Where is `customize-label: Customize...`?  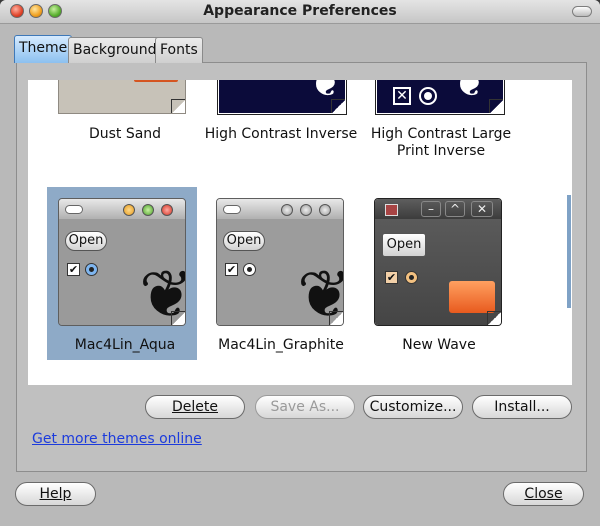 customize-label: Customize... is located at coordinates (413, 407).